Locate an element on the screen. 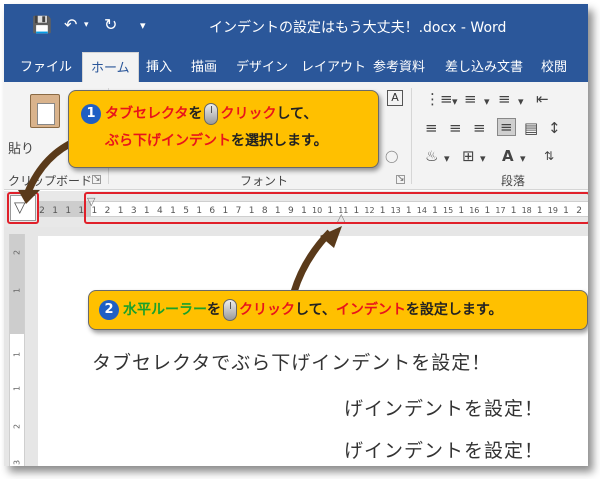 This screenshot has height=479, width=600. callout-step-2: 2 水平ルーラーを クリックして、インデントを設定します。 is located at coordinates (338, 310).